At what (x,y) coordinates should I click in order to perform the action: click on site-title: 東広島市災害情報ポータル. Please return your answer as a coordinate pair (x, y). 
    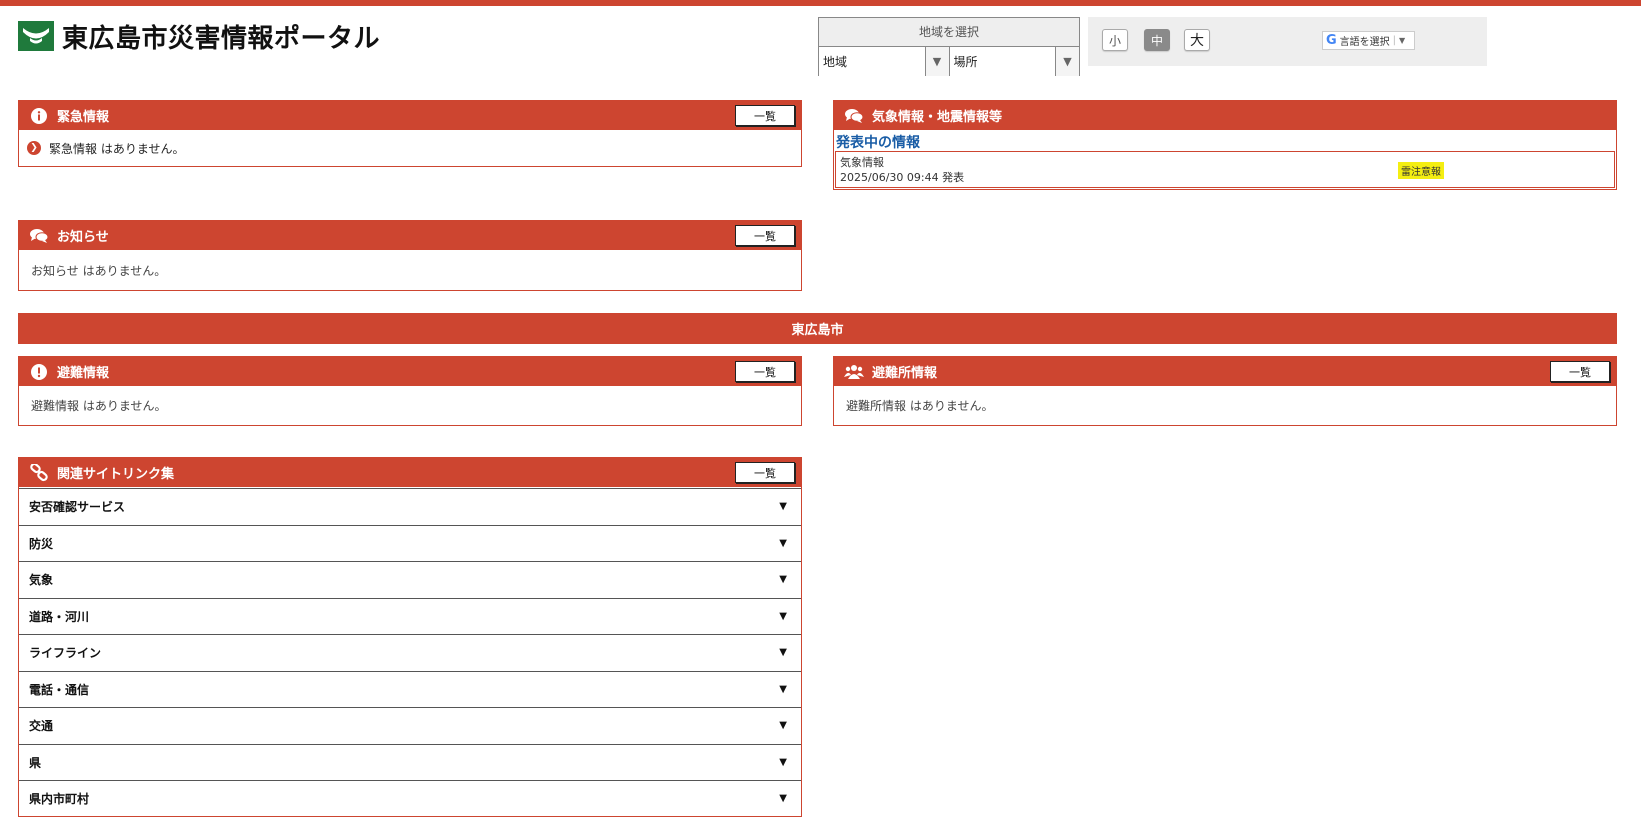
    Looking at the image, I should click on (221, 36).